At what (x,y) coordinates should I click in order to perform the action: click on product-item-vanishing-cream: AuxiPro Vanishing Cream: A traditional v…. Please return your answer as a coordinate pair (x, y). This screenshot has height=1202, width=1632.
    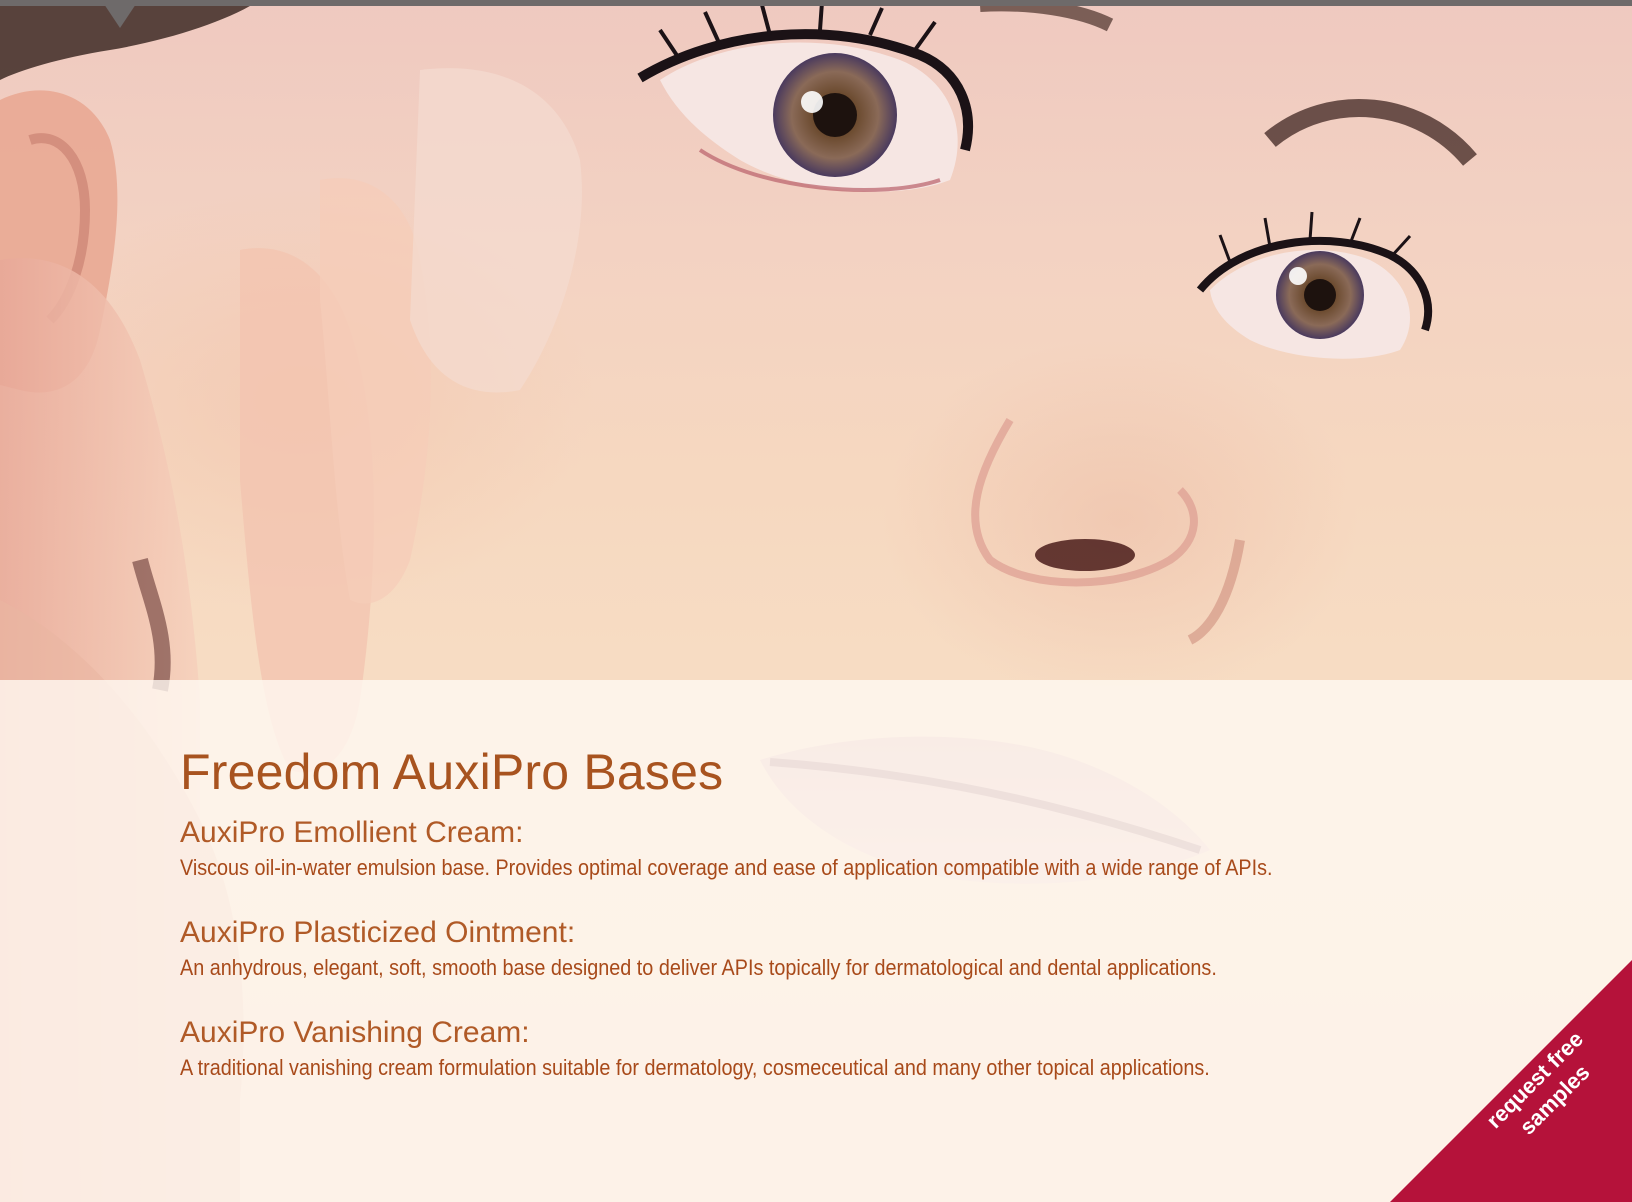
    Looking at the image, I should click on (840, 1049).